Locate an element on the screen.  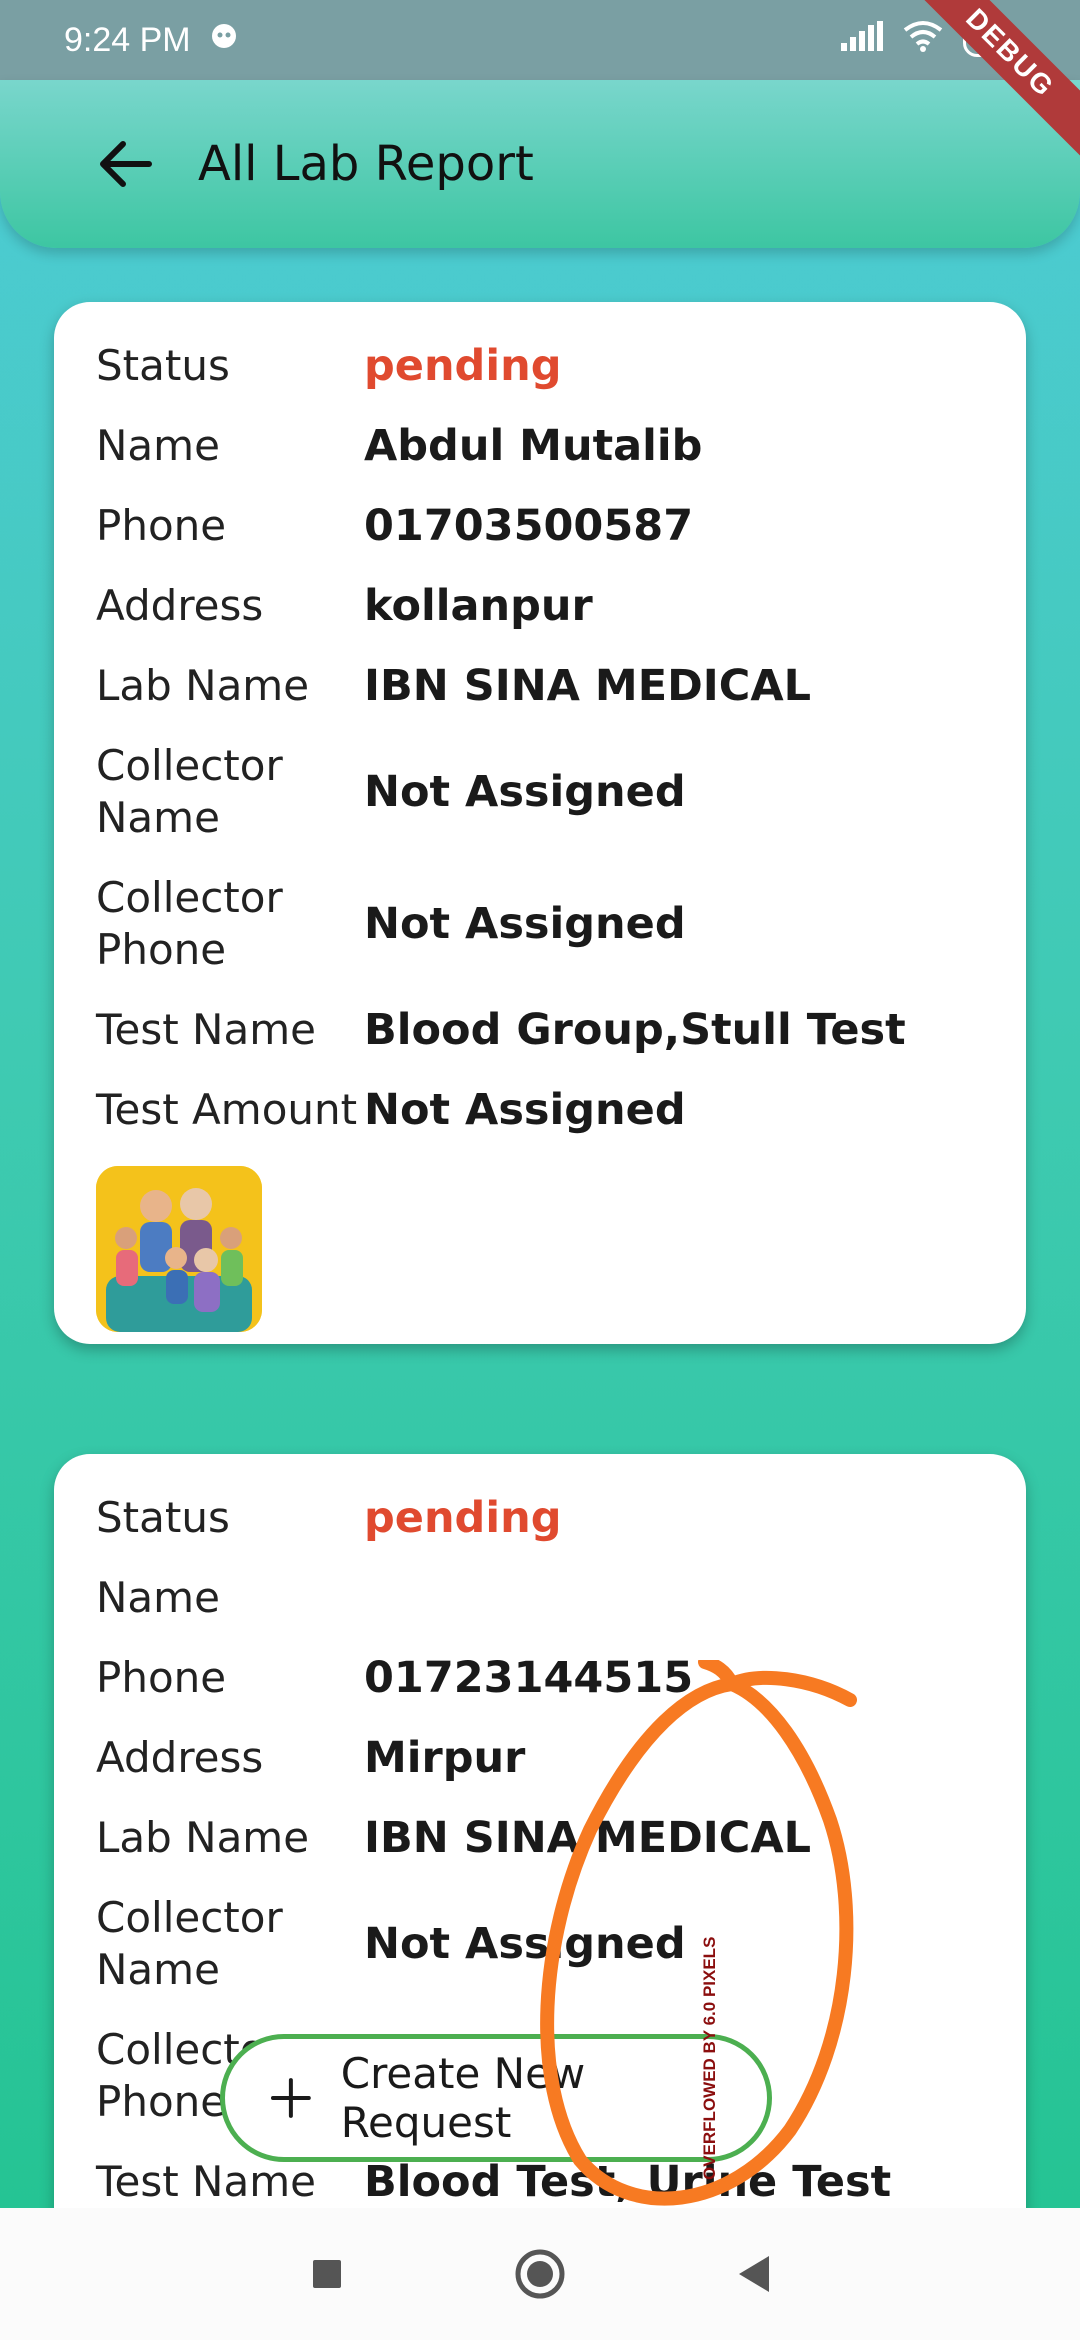
name-value: Abdul Mutalib is located at coordinates (533, 446).